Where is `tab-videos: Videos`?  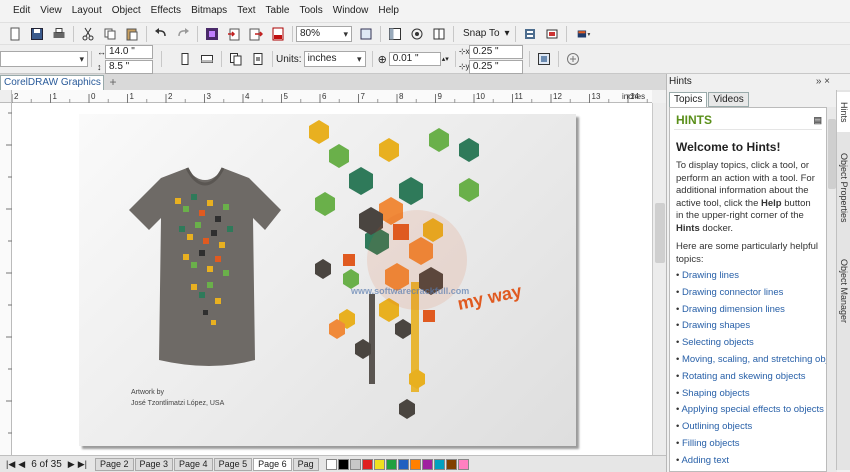
tab-videos: Videos is located at coordinates (728, 99).